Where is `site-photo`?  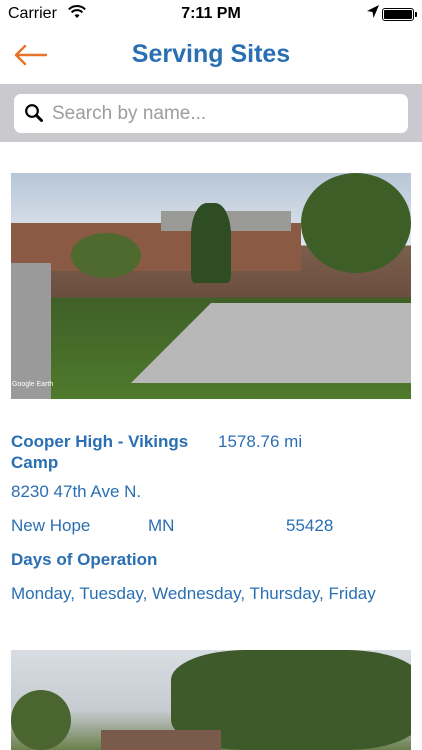 site-photo is located at coordinates (211, 700).